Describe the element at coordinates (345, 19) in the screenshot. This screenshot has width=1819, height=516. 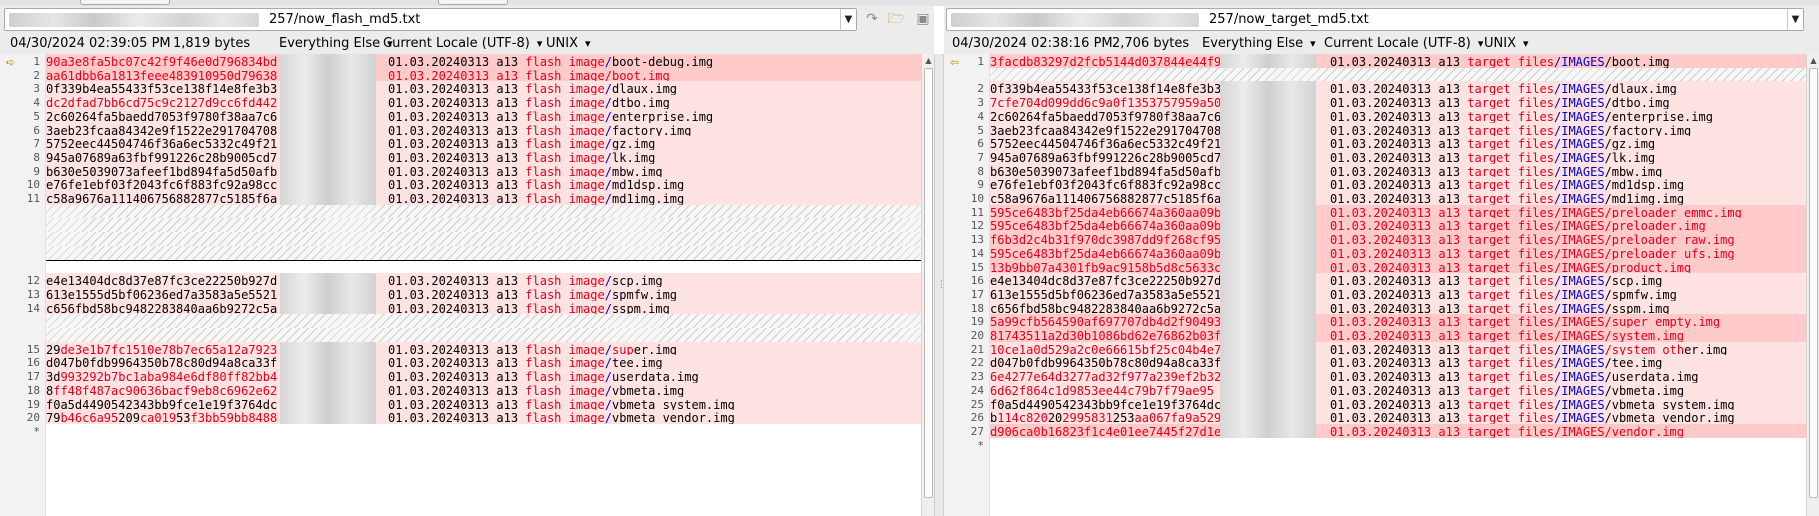
I see `left-path-text: 257/now_flash_md5.txt` at that location.